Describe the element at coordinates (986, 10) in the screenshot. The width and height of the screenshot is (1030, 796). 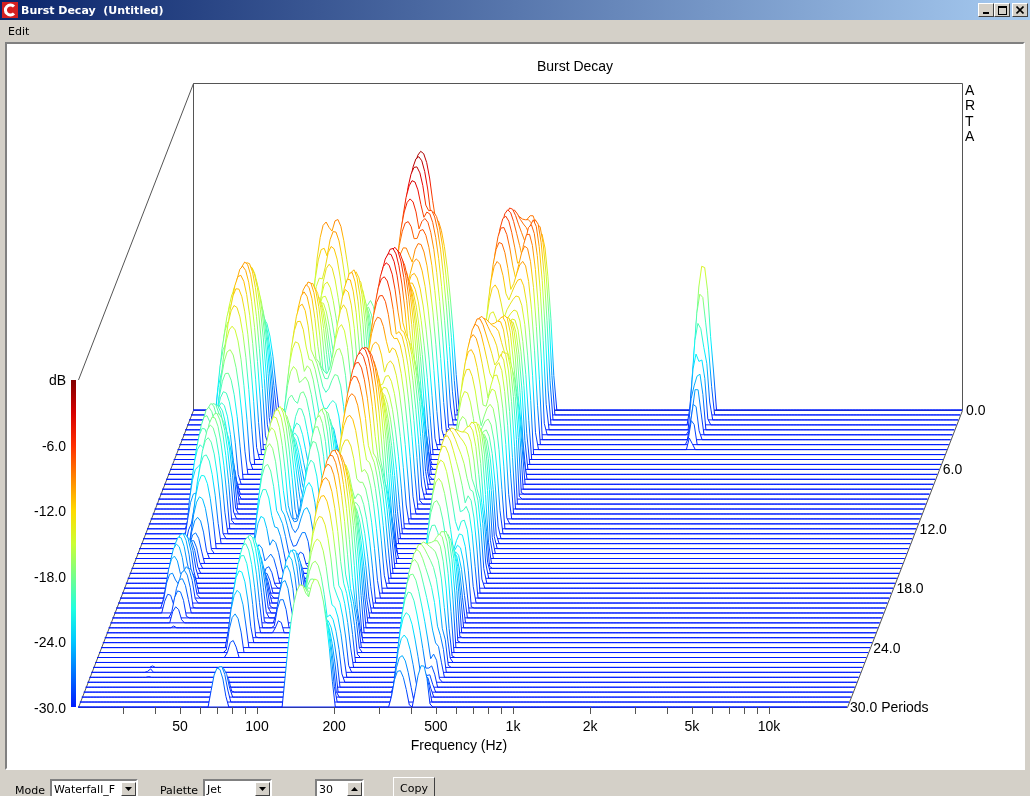
I see `minimize-button` at that location.